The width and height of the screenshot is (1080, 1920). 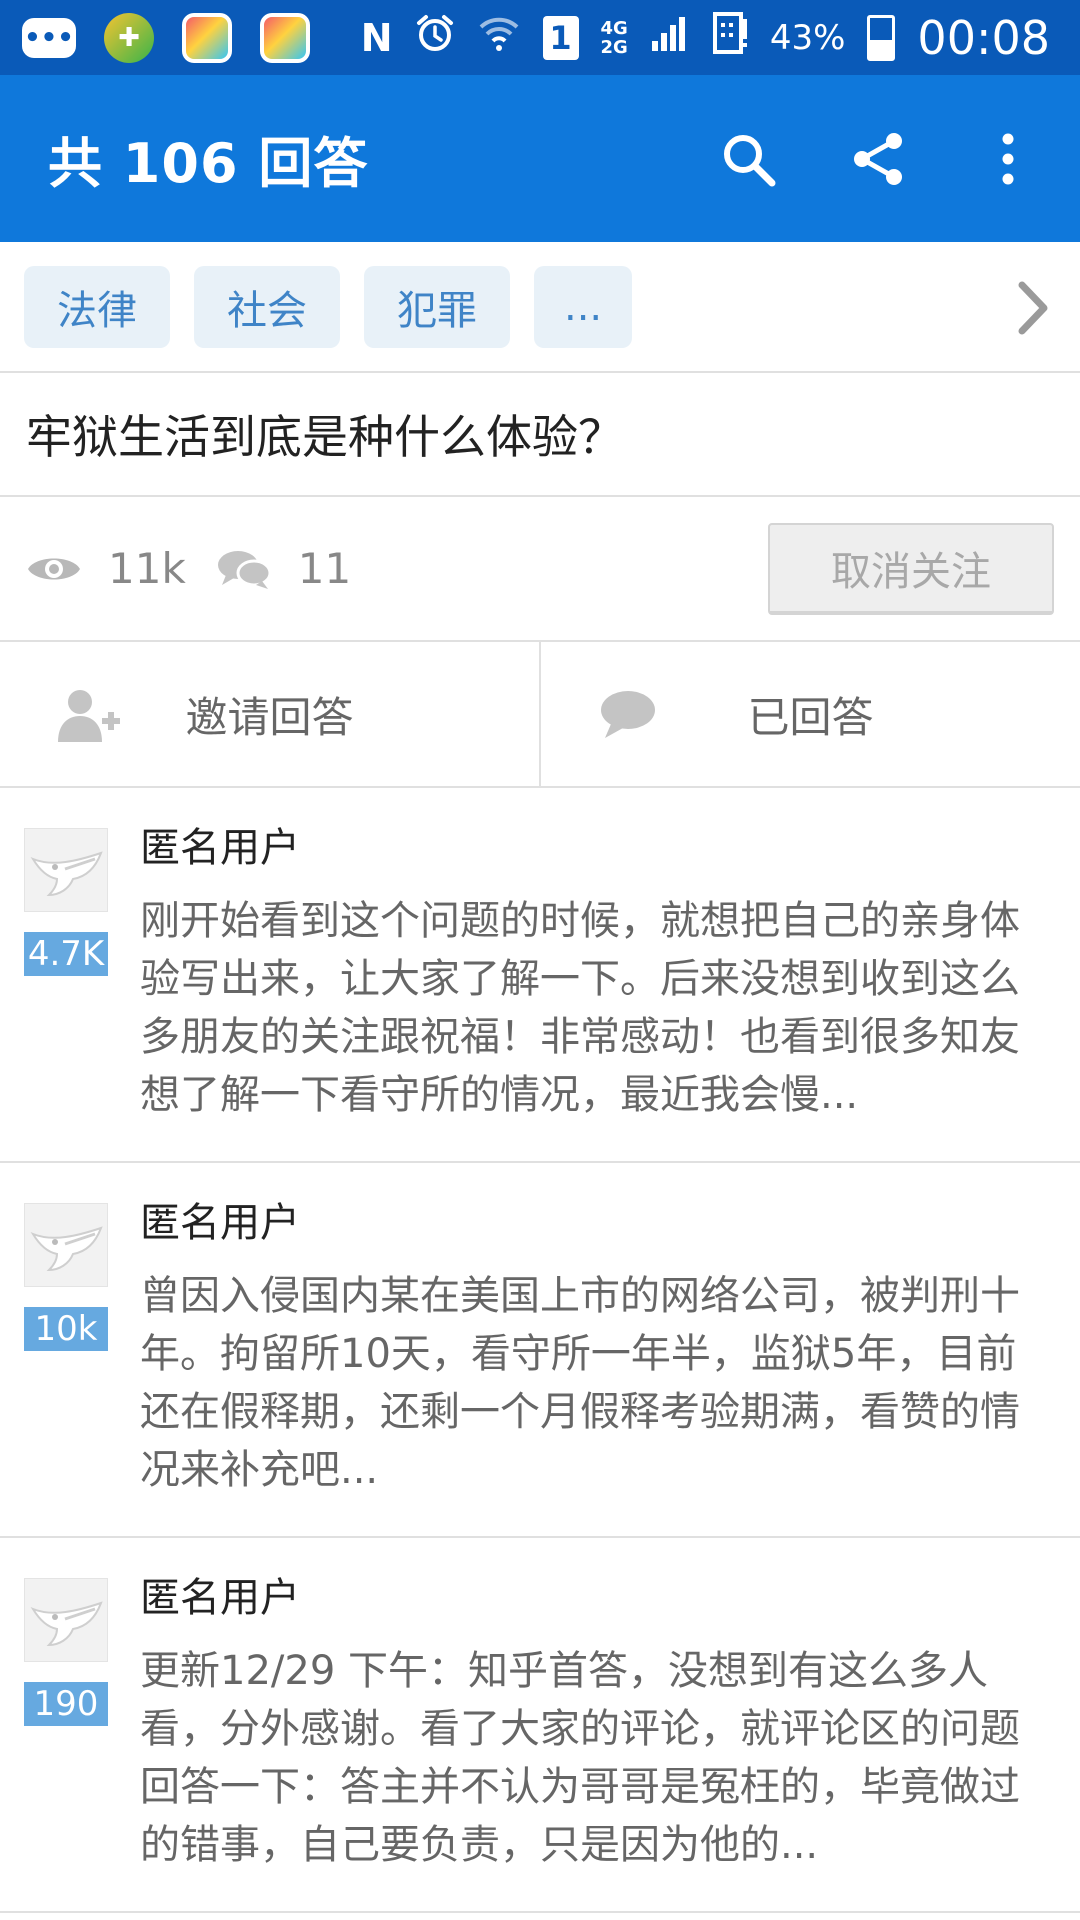 I want to click on battery-icon, so click(x=881, y=37).